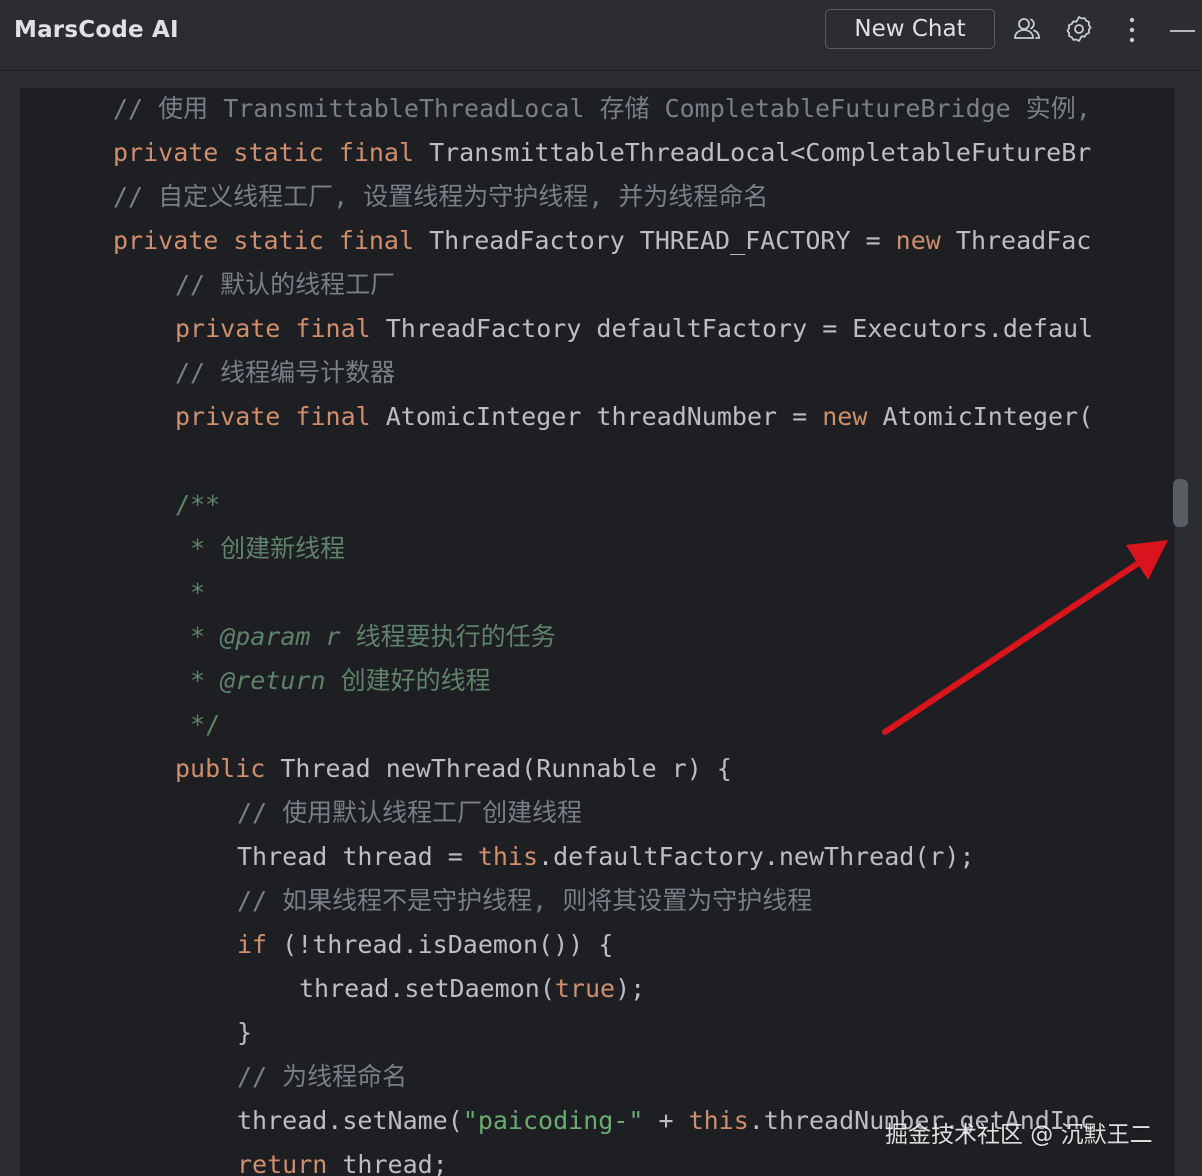 Image resolution: width=1202 pixels, height=1176 pixels. Describe the element at coordinates (408, 680) in the screenshot. I see `code-token: 创建好的线程` at that location.